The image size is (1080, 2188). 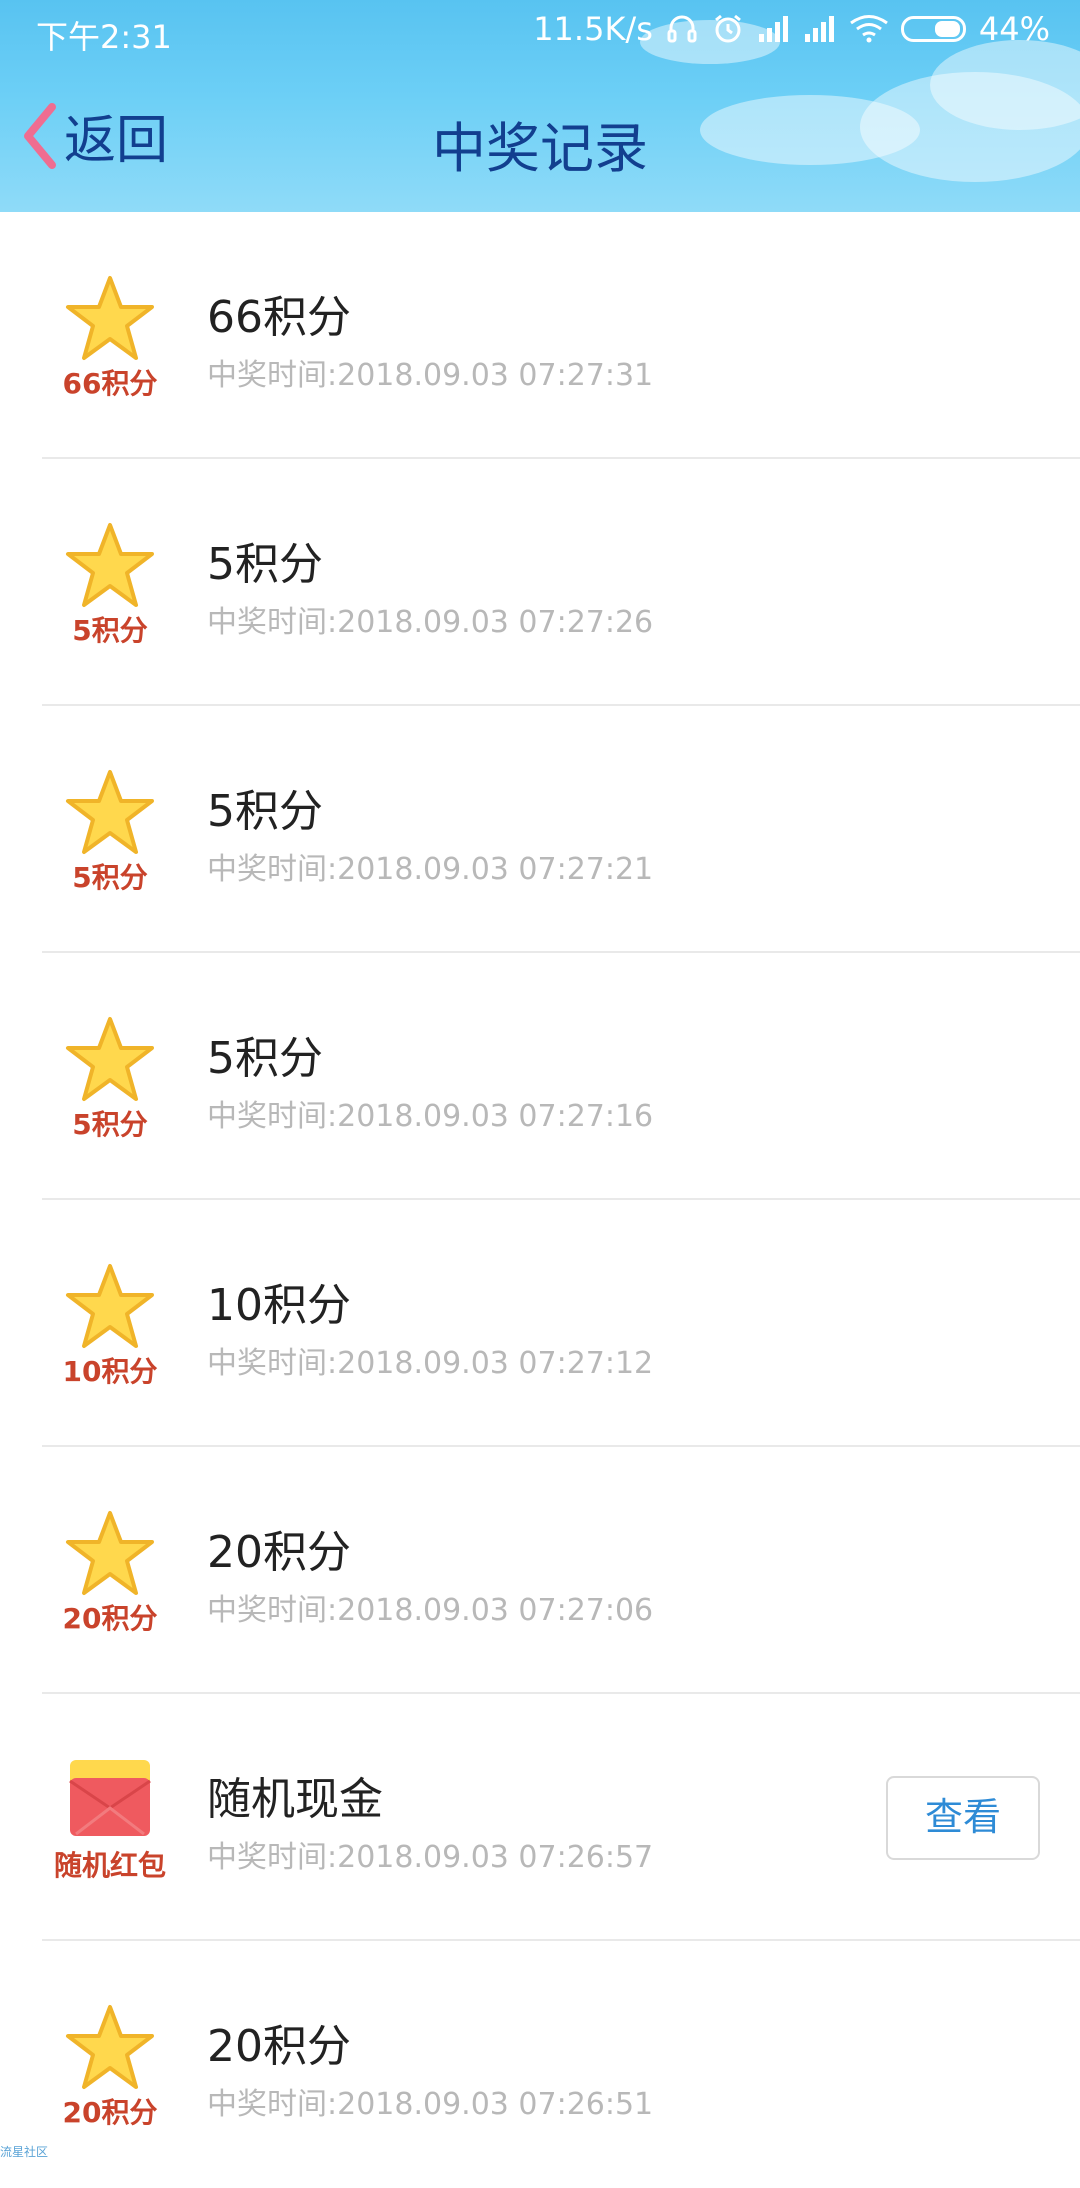 What do you see at coordinates (430, 375) in the screenshot?
I see `prize-time: 中奖时间:2018.09.03 07:27:31` at bounding box center [430, 375].